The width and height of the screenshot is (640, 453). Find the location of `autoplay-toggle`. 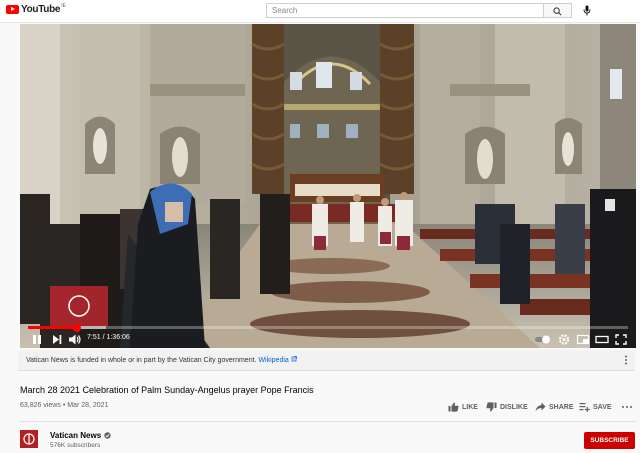

autoplay-toggle is located at coordinates (543, 339).